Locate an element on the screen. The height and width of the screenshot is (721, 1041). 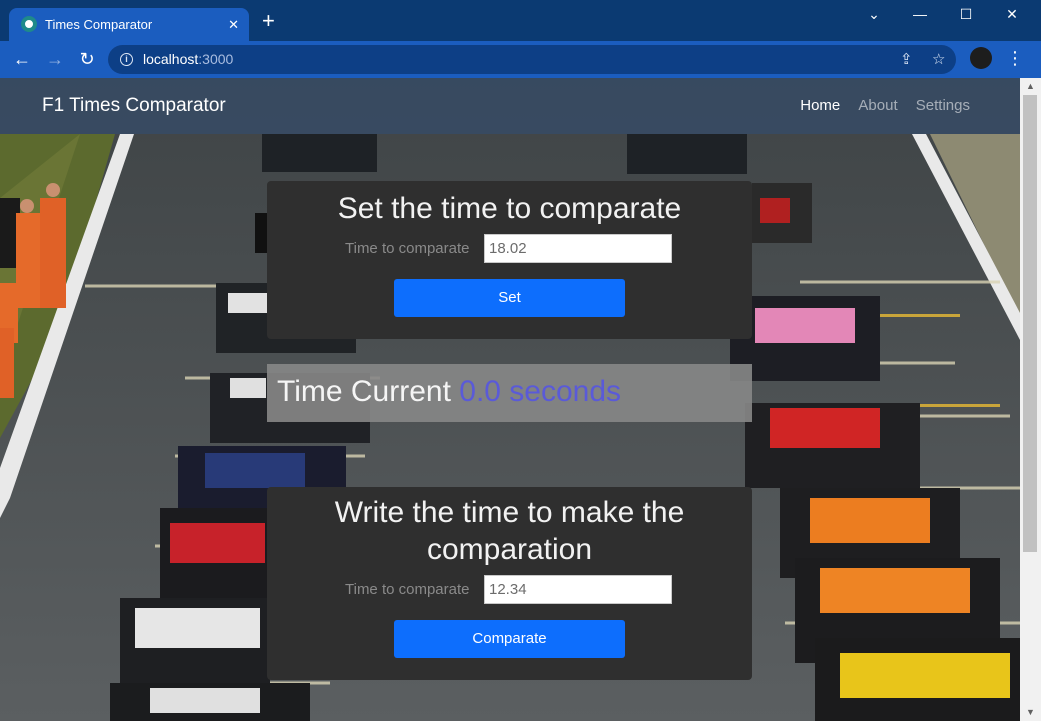
back-button: ← is located at coordinates (22, 59).